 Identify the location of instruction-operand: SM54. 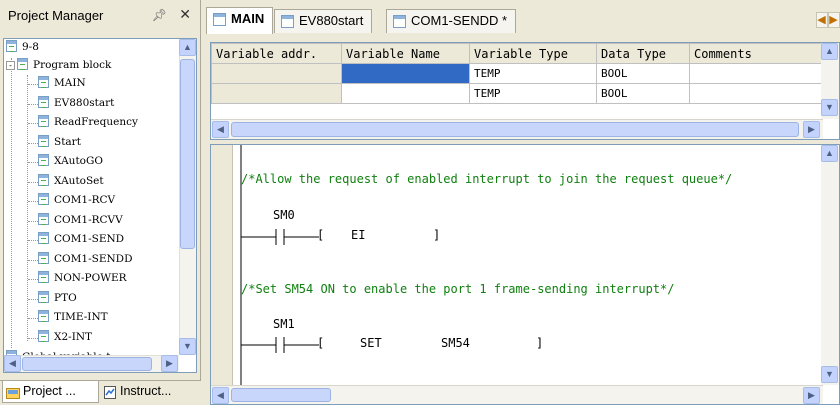
(455, 343).